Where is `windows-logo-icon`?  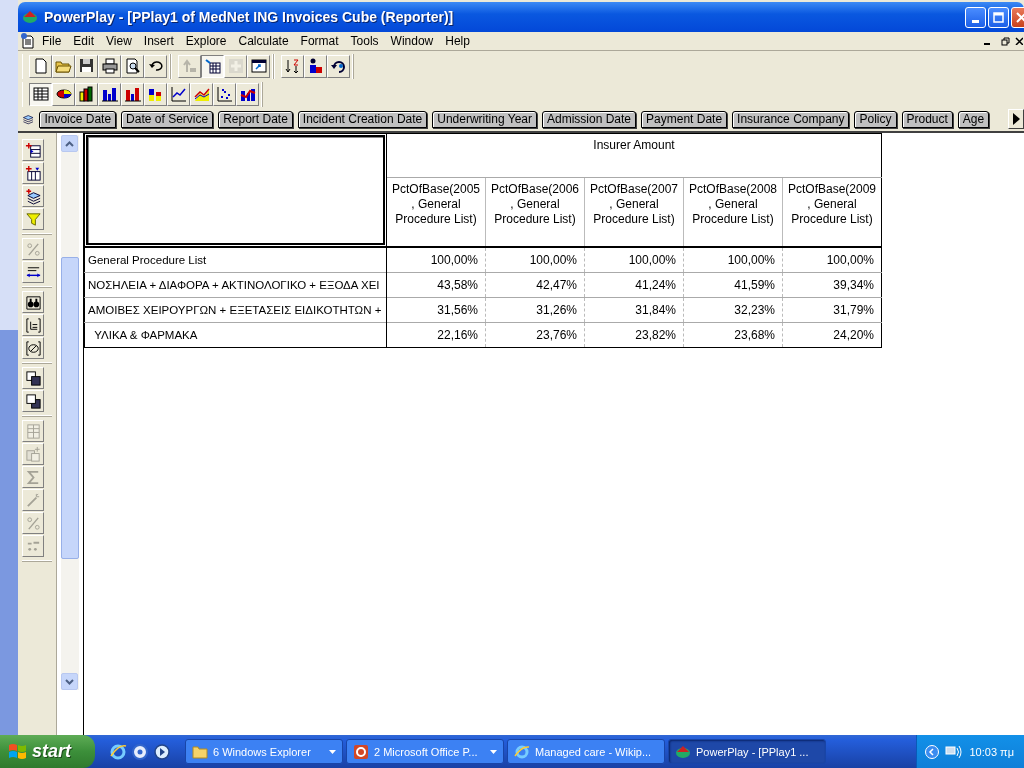 windows-logo-icon is located at coordinates (18, 751).